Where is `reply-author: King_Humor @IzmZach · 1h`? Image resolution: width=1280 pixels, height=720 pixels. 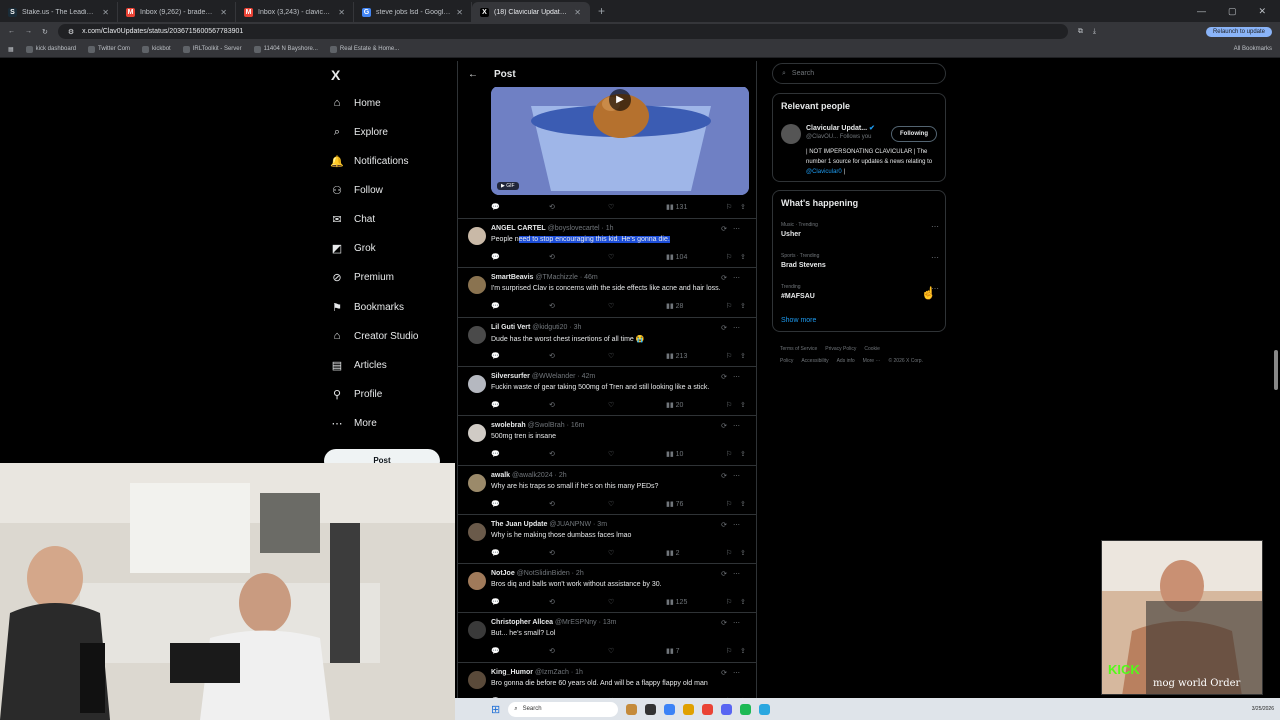 reply-author: King_Humor @IzmZach · 1h is located at coordinates (537, 672).